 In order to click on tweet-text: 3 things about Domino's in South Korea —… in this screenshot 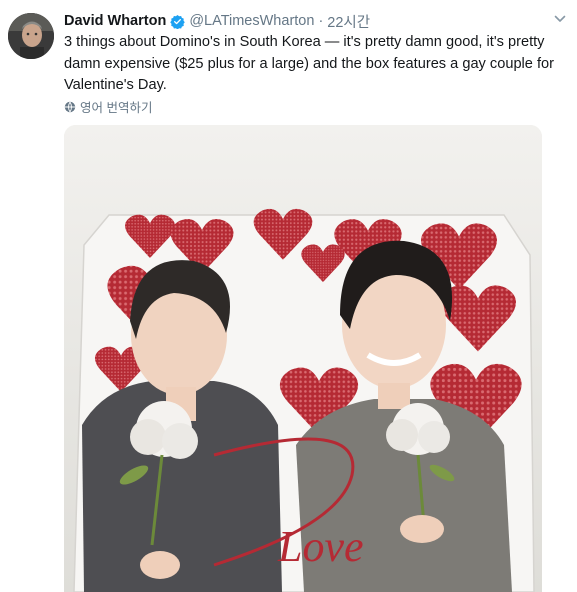, I will do `click(311, 63)`.